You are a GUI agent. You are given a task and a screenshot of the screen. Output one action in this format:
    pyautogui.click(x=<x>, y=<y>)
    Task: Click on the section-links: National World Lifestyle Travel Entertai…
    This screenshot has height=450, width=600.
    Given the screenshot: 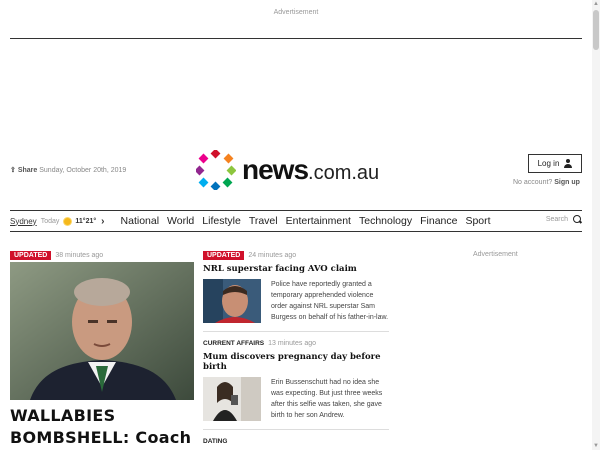 What is the action you would take?
    pyautogui.click(x=310, y=221)
    